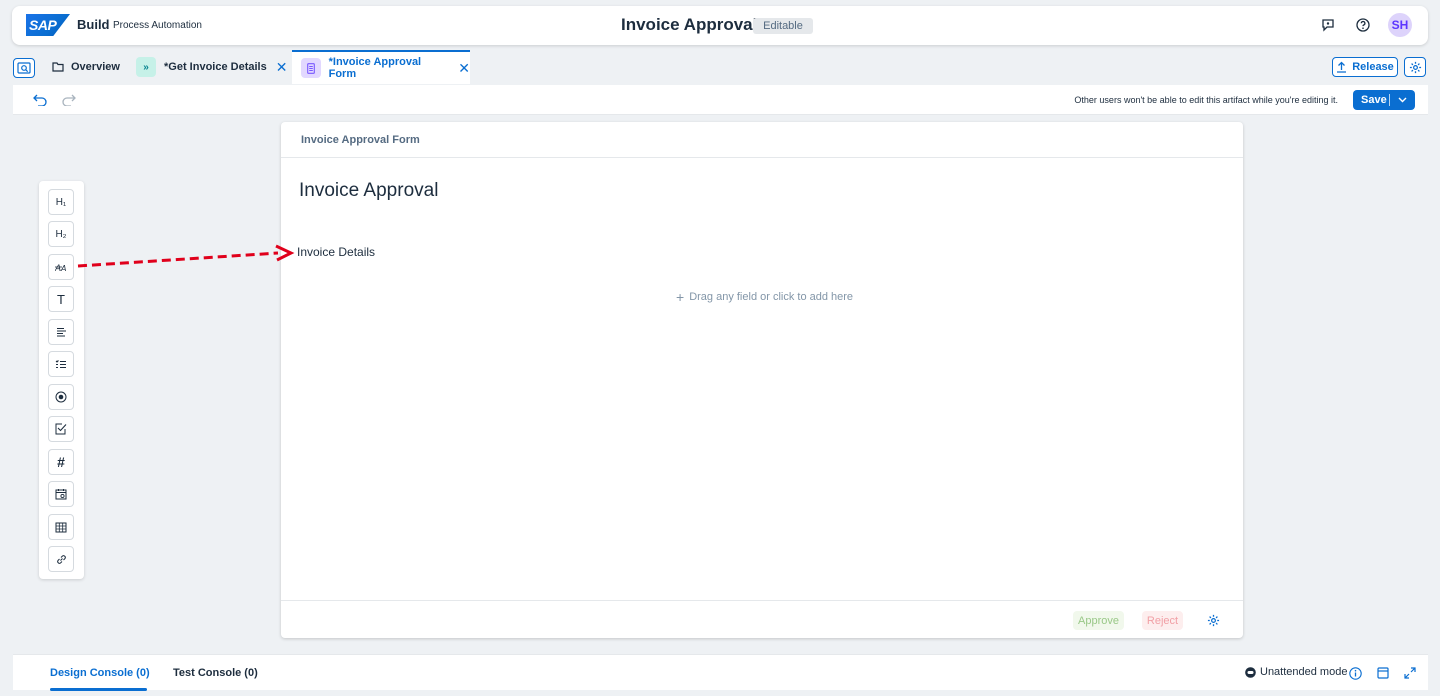 The width and height of the screenshot is (1440, 696). What do you see at coordinates (61, 299) in the screenshot?
I see `text-field-icon: T` at bounding box center [61, 299].